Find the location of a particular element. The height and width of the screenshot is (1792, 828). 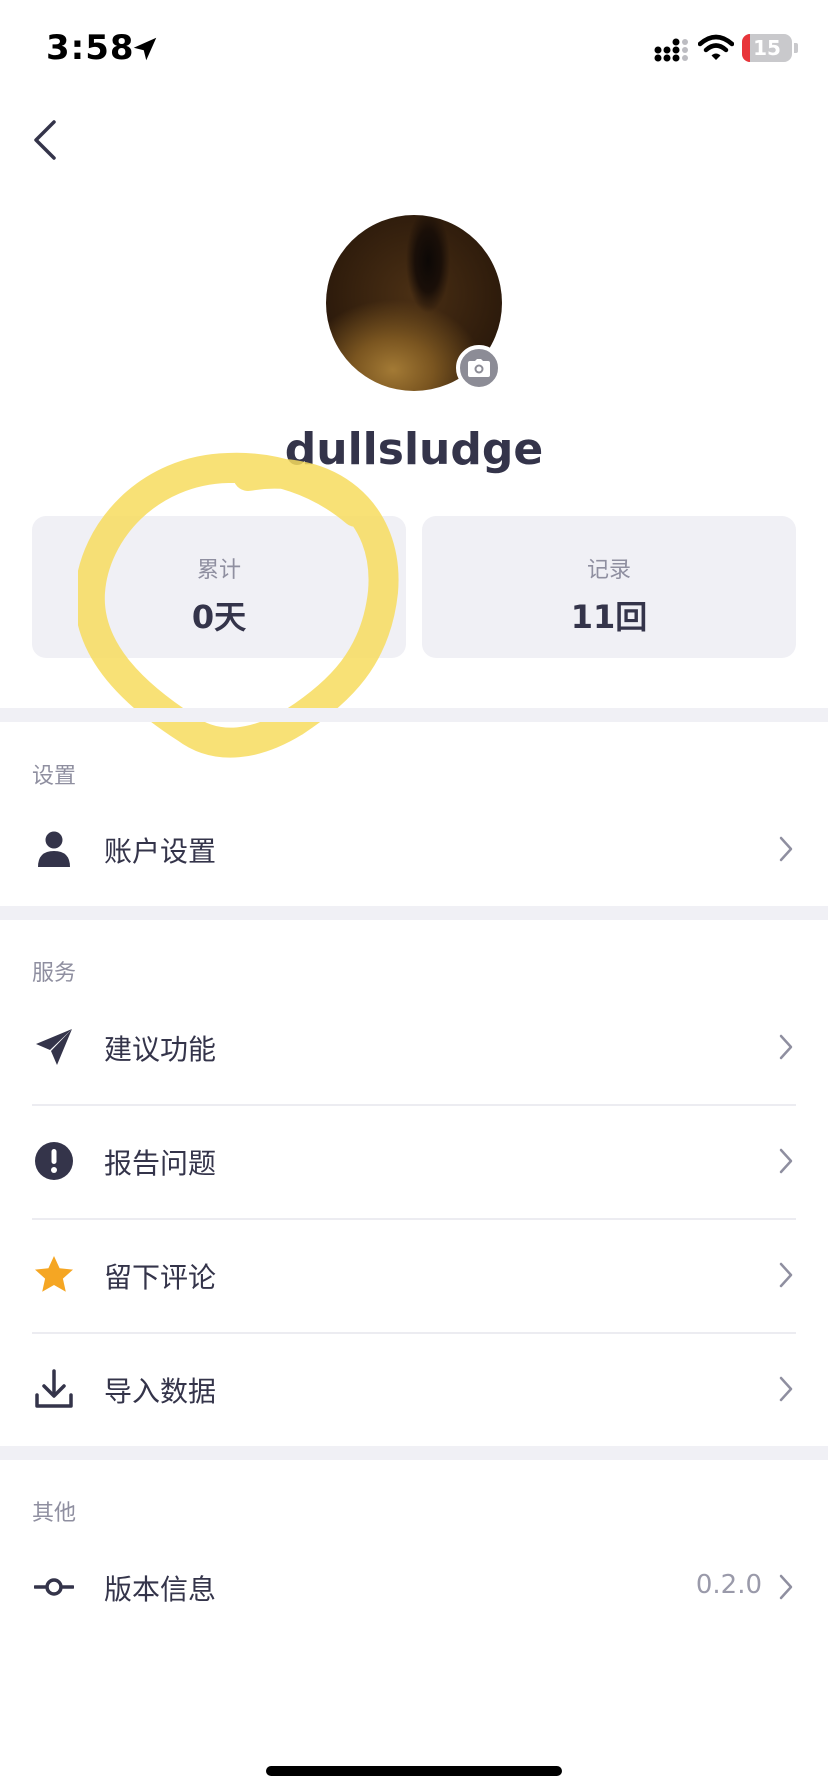

section-title-settings: 设置 is located at coordinates (54, 776).